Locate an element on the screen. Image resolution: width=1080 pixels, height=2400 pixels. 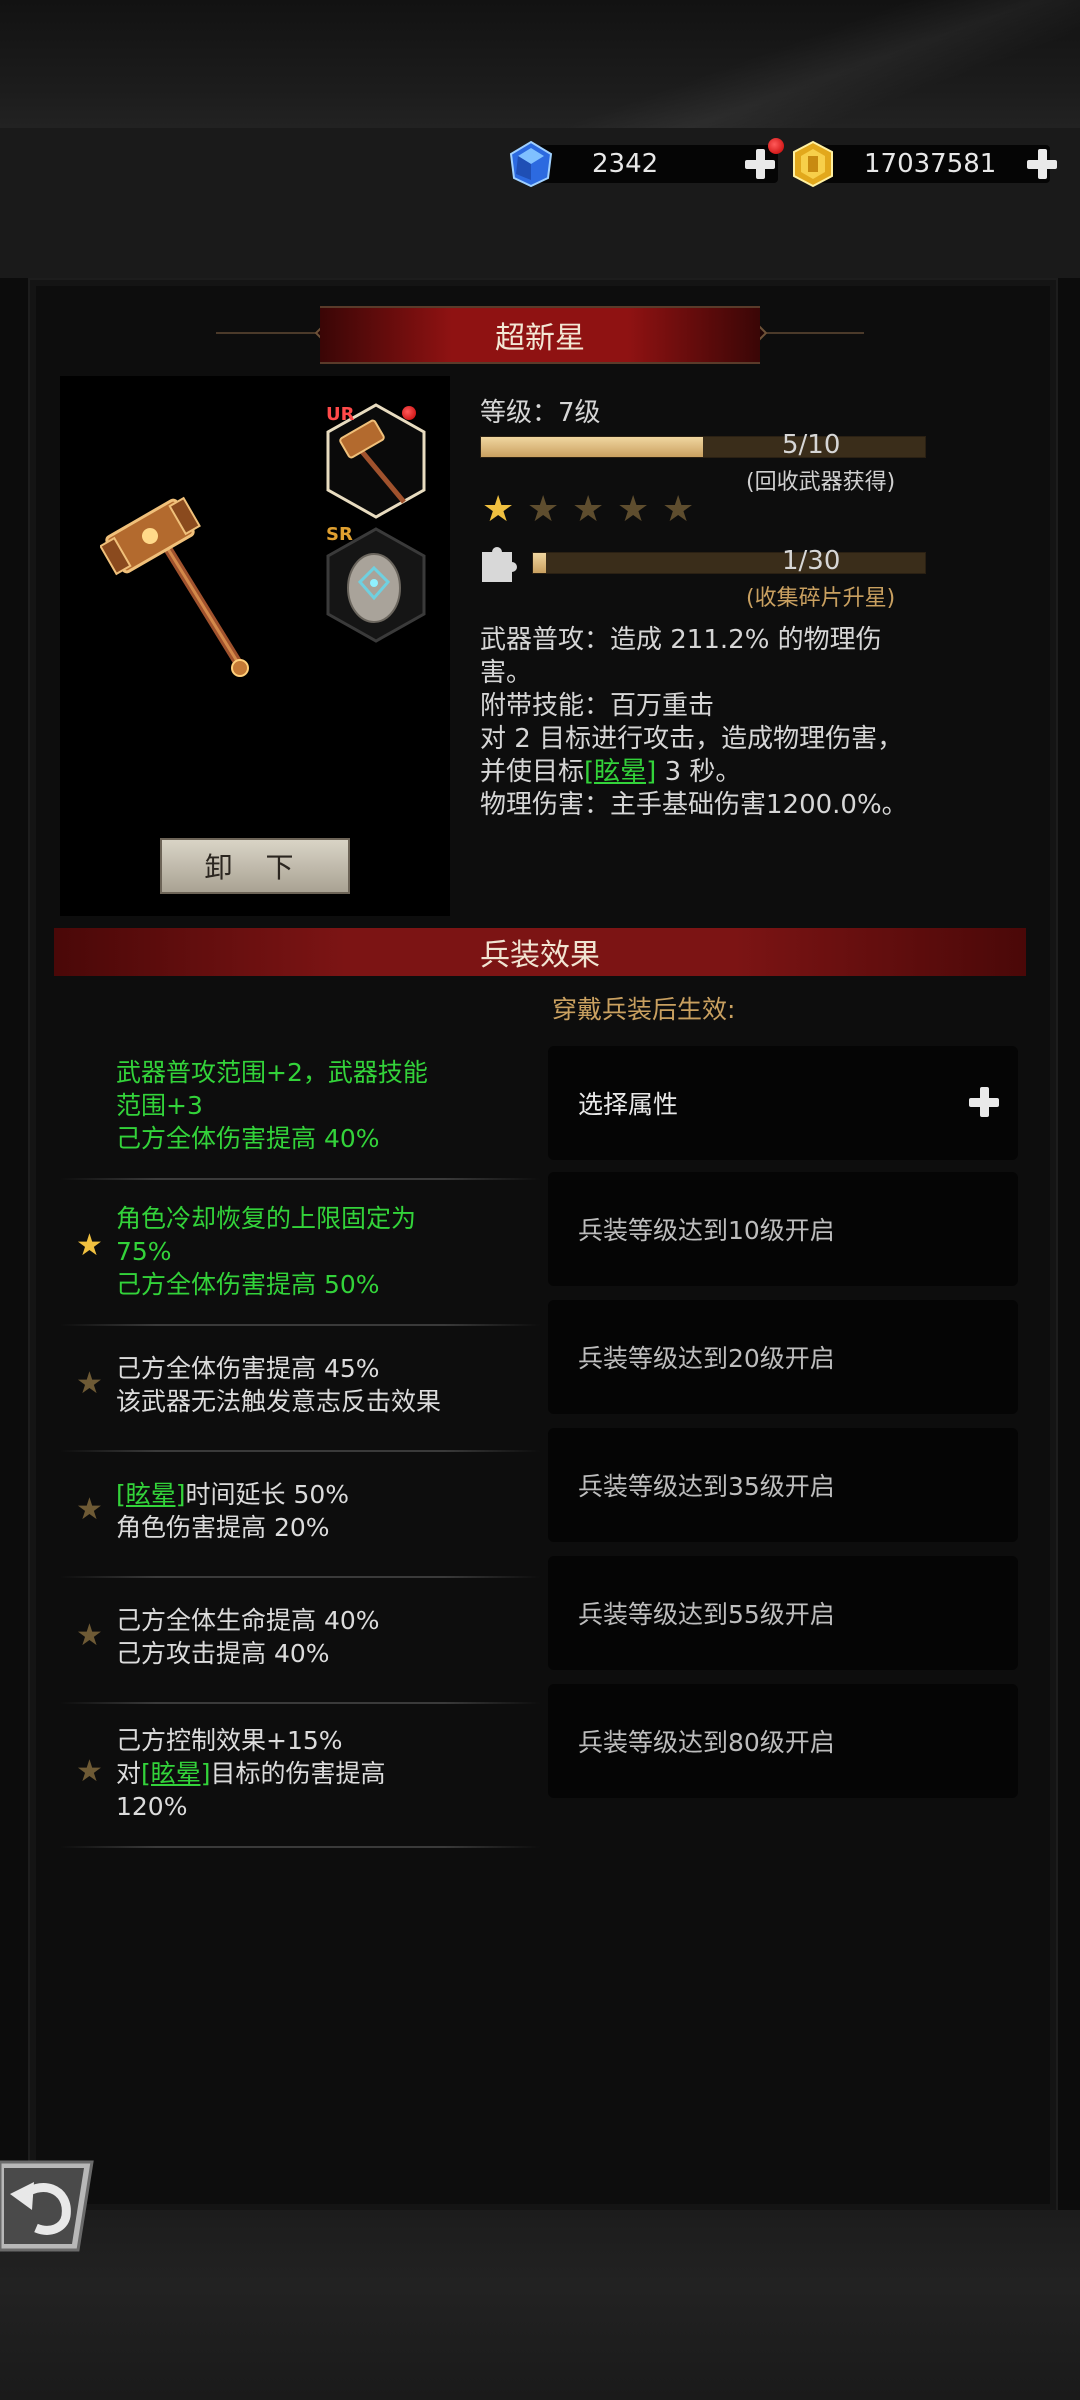
exp-bar-fill is located at coordinates (592, 447).